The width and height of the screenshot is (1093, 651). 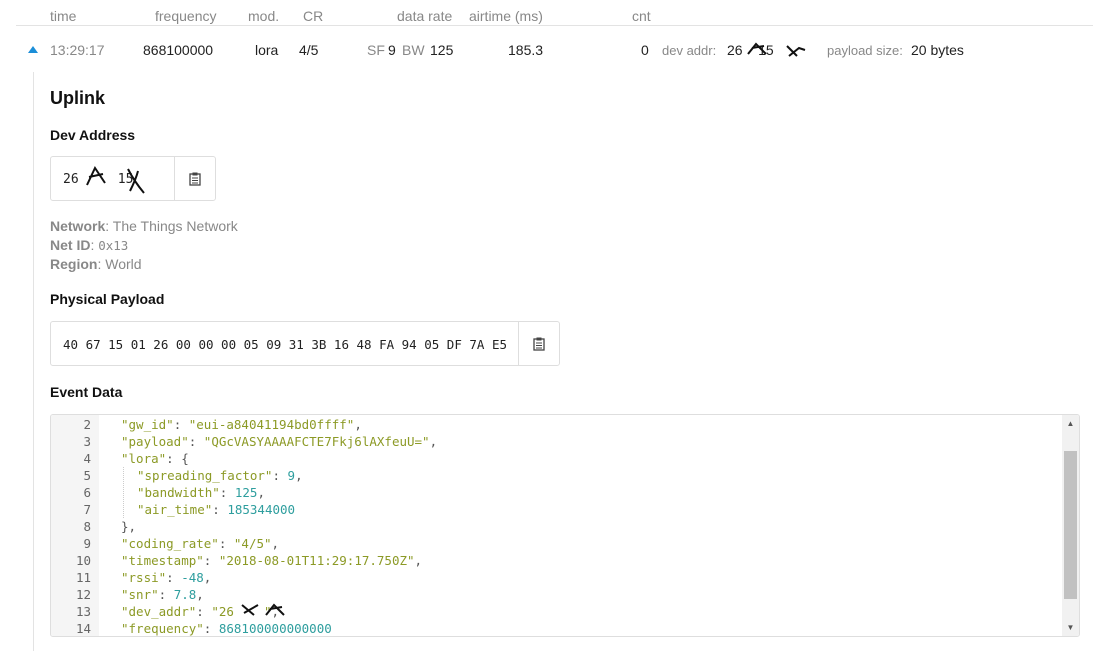 What do you see at coordinates (556, 594) in the screenshot?
I see `code-line: 12 "snr": 7.8,` at bounding box center [556, 594].